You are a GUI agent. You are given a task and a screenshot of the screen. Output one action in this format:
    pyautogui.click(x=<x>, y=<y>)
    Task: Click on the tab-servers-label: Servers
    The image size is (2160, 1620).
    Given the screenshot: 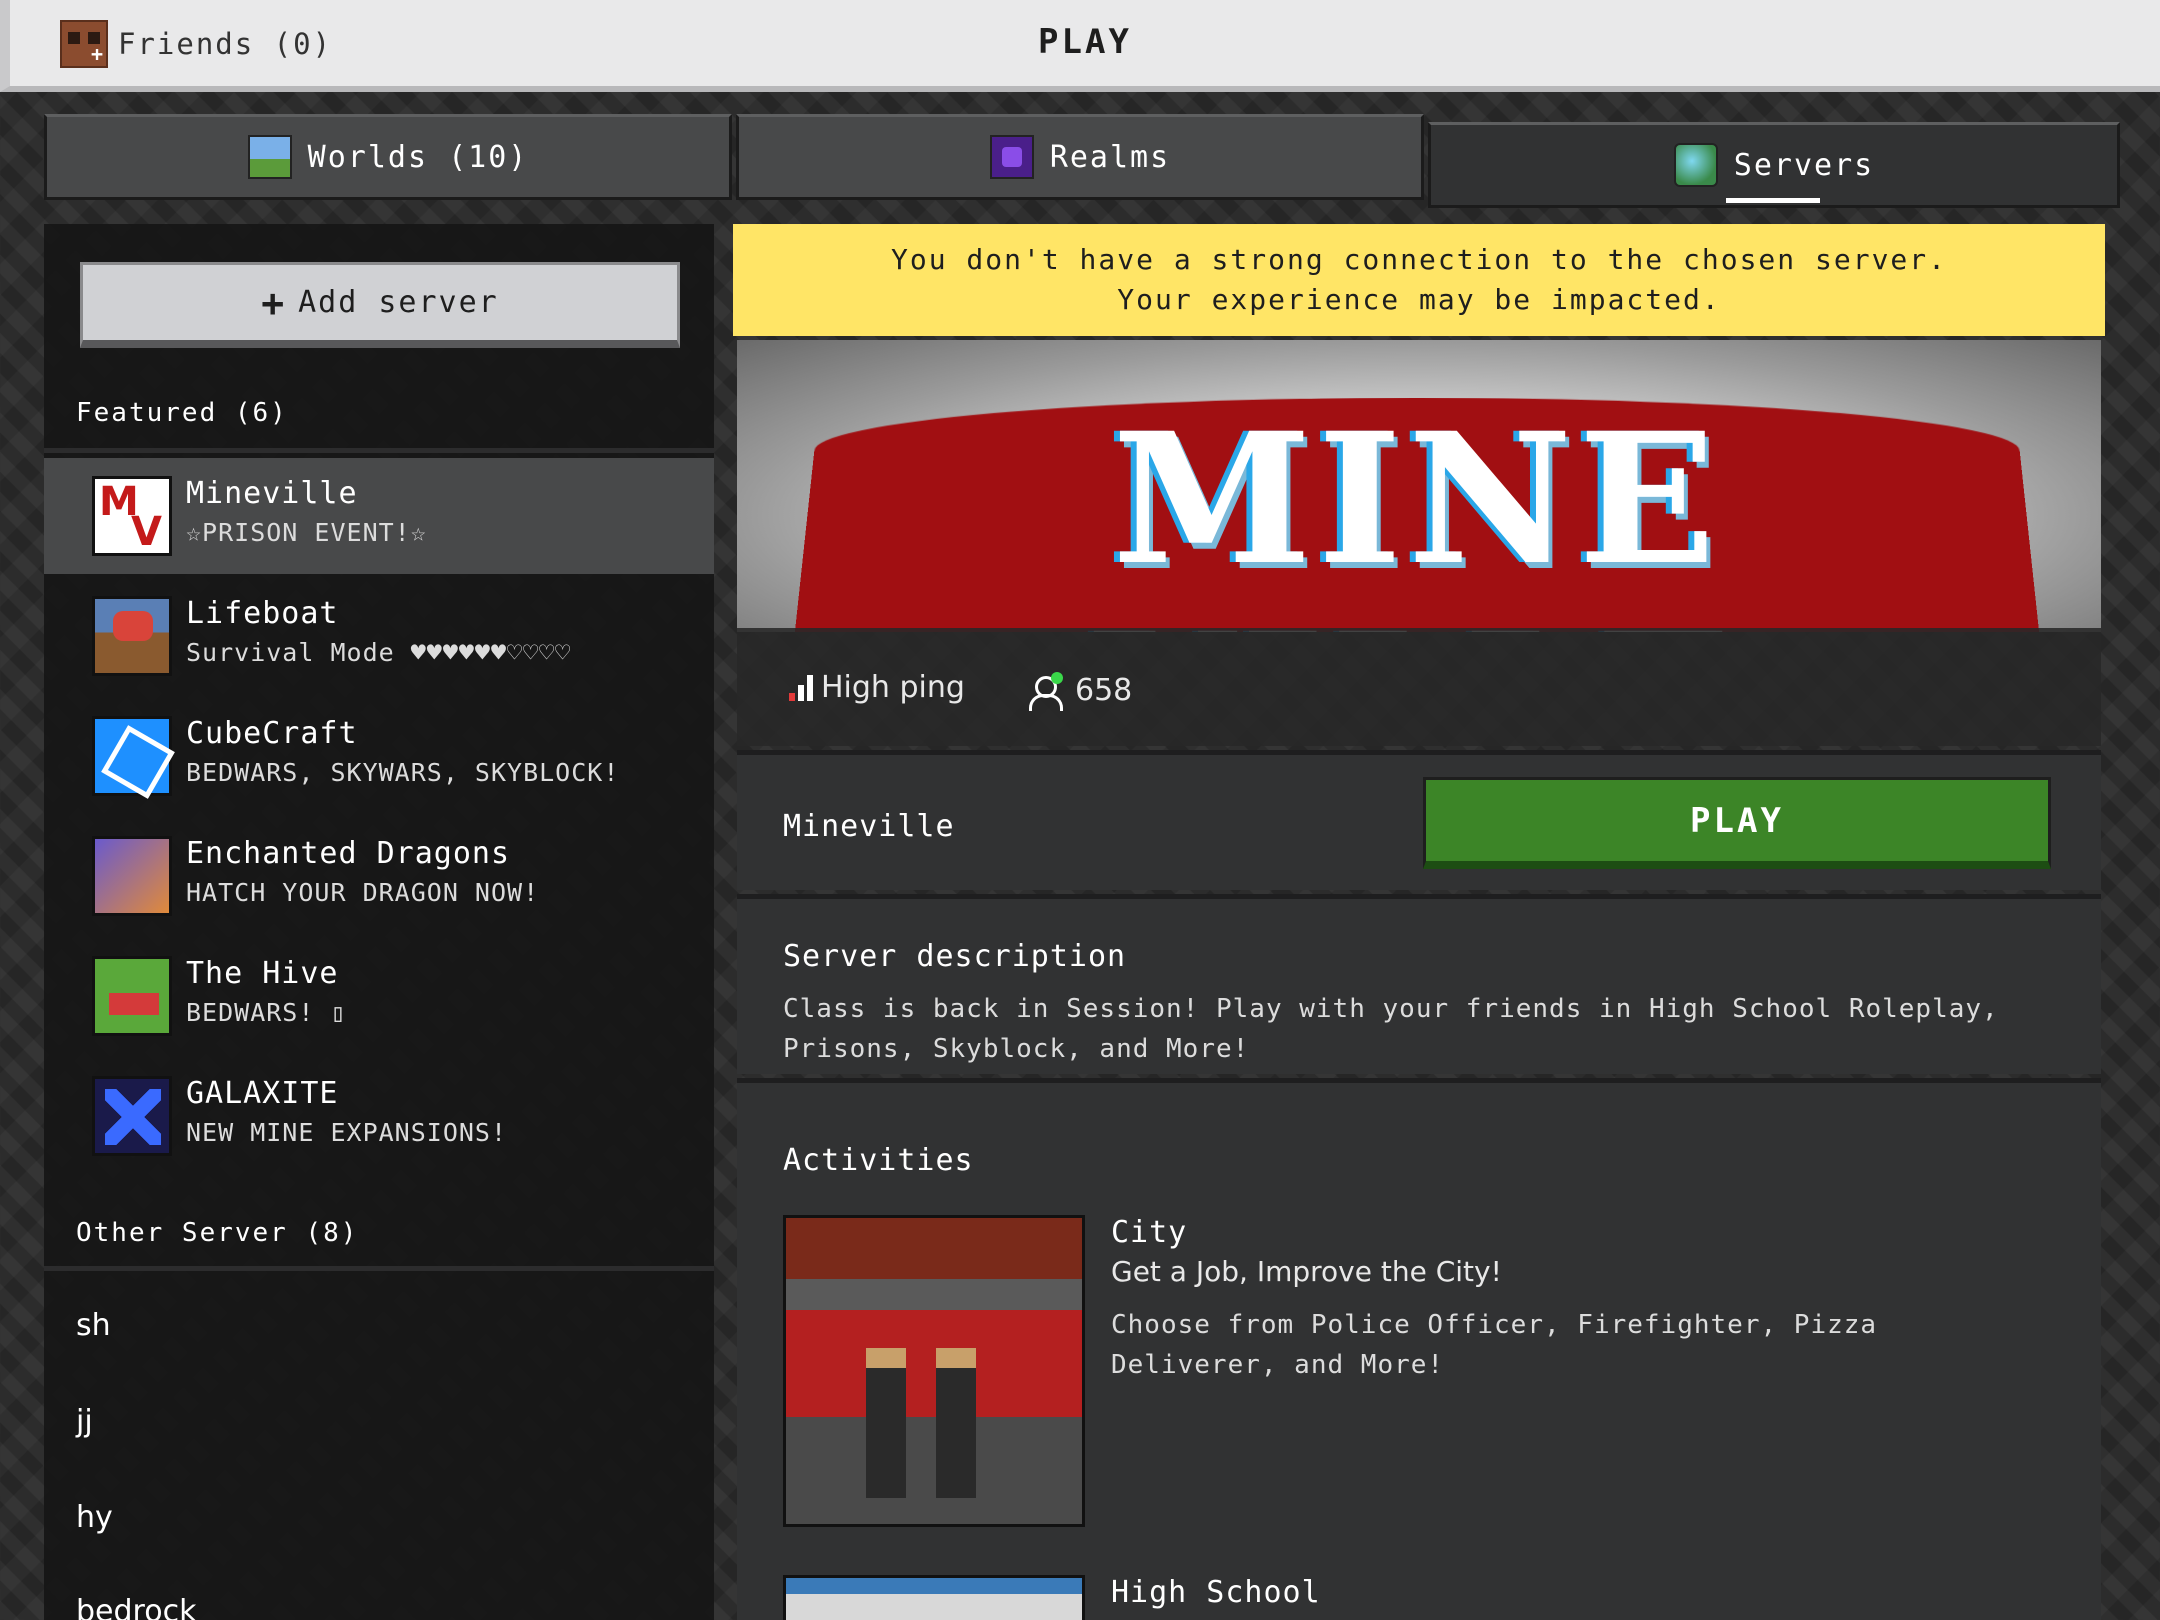 What is the action you would take?
    pyautogui.click(x=1804, y=165)
    